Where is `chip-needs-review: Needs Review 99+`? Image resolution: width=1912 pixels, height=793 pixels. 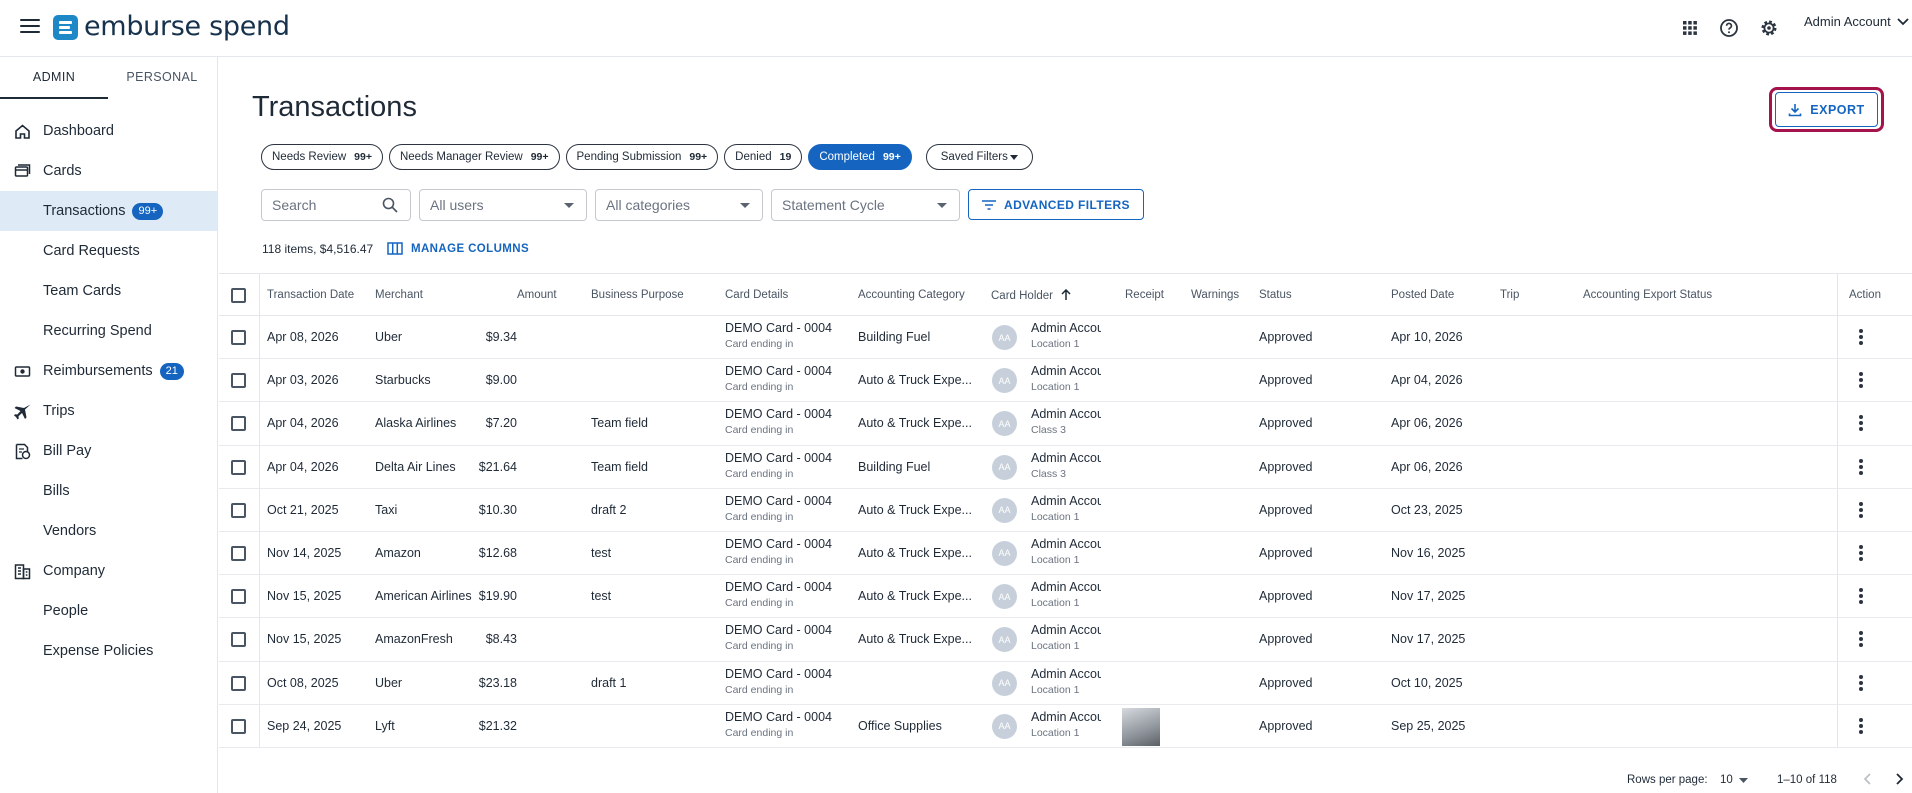
chip-needs-review: Needs Review 99+ is located at coordinates (322, 157).